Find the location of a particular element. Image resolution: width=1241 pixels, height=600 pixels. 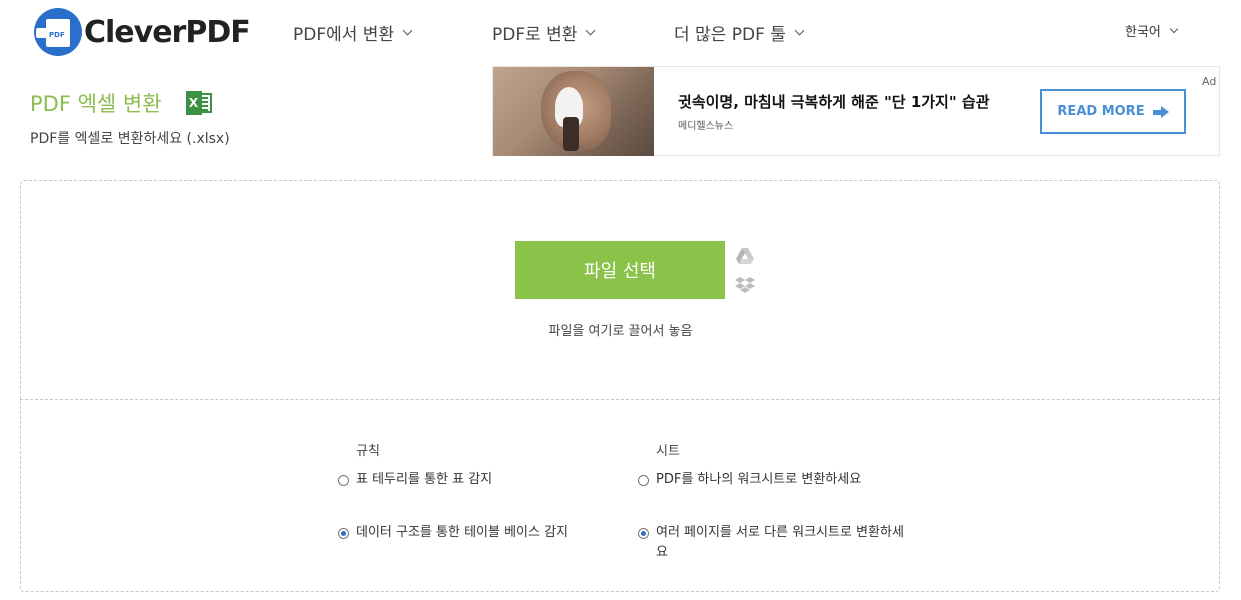

nav-label: PDF에서 변환 is located at coordinates (344, 35).